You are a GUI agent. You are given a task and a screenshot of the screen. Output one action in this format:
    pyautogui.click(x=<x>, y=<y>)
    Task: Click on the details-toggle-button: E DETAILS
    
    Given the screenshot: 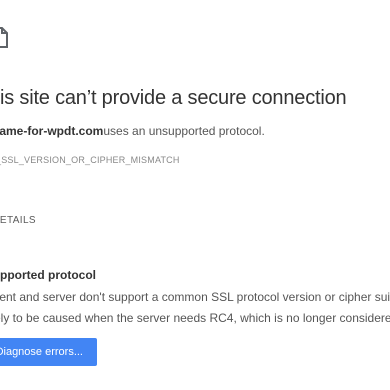 What is the action you would take?
    pyautogui.click(x=18, y=220)
    